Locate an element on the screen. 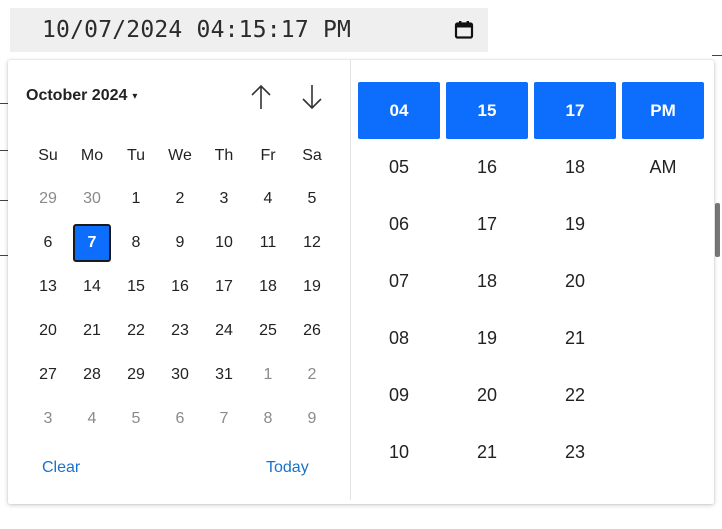 The height and width of the screenshot is (529, 722). day-cell: 12 is located at coordinates (312, 243).